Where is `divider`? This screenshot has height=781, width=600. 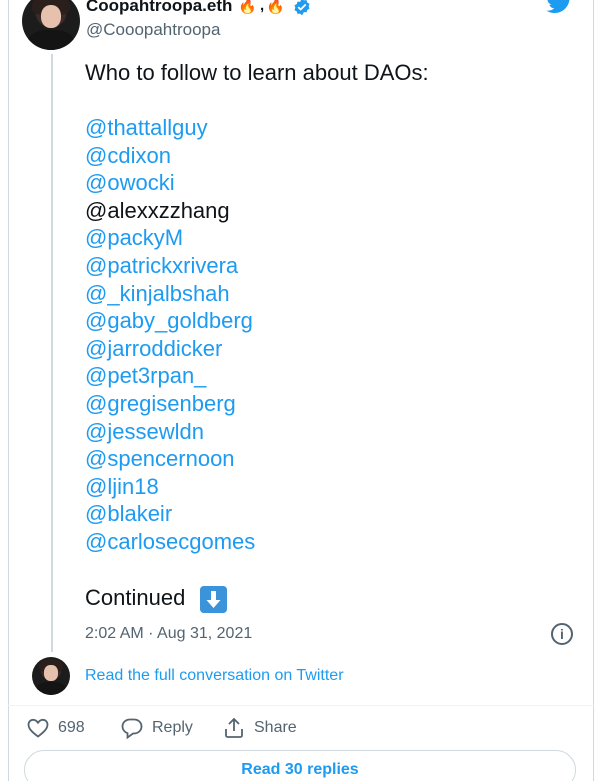 divider is located at coordinates (301, 705).